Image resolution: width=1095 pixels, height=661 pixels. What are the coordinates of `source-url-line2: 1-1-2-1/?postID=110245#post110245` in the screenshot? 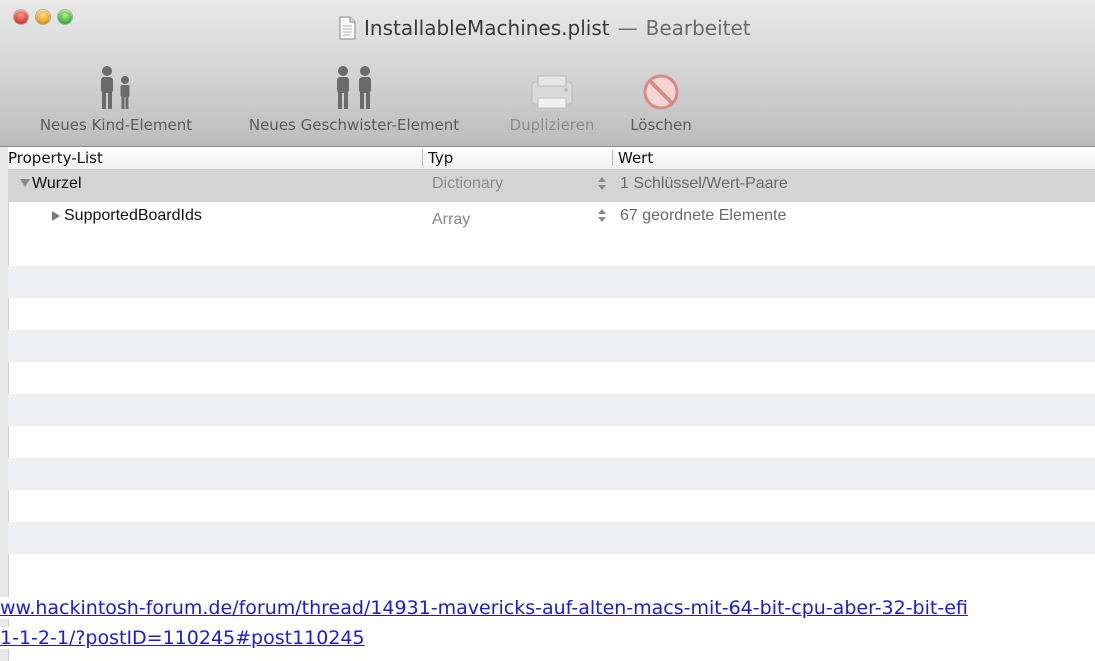 It's located at (182, 638).